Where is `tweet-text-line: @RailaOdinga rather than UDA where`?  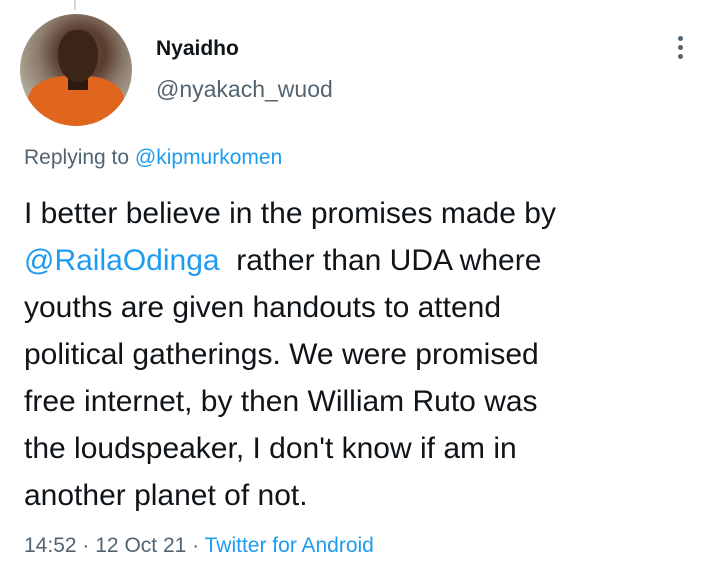
tweet-text-line: @RailaOdinga rather than UDA where is located at coordinates (364, 260).